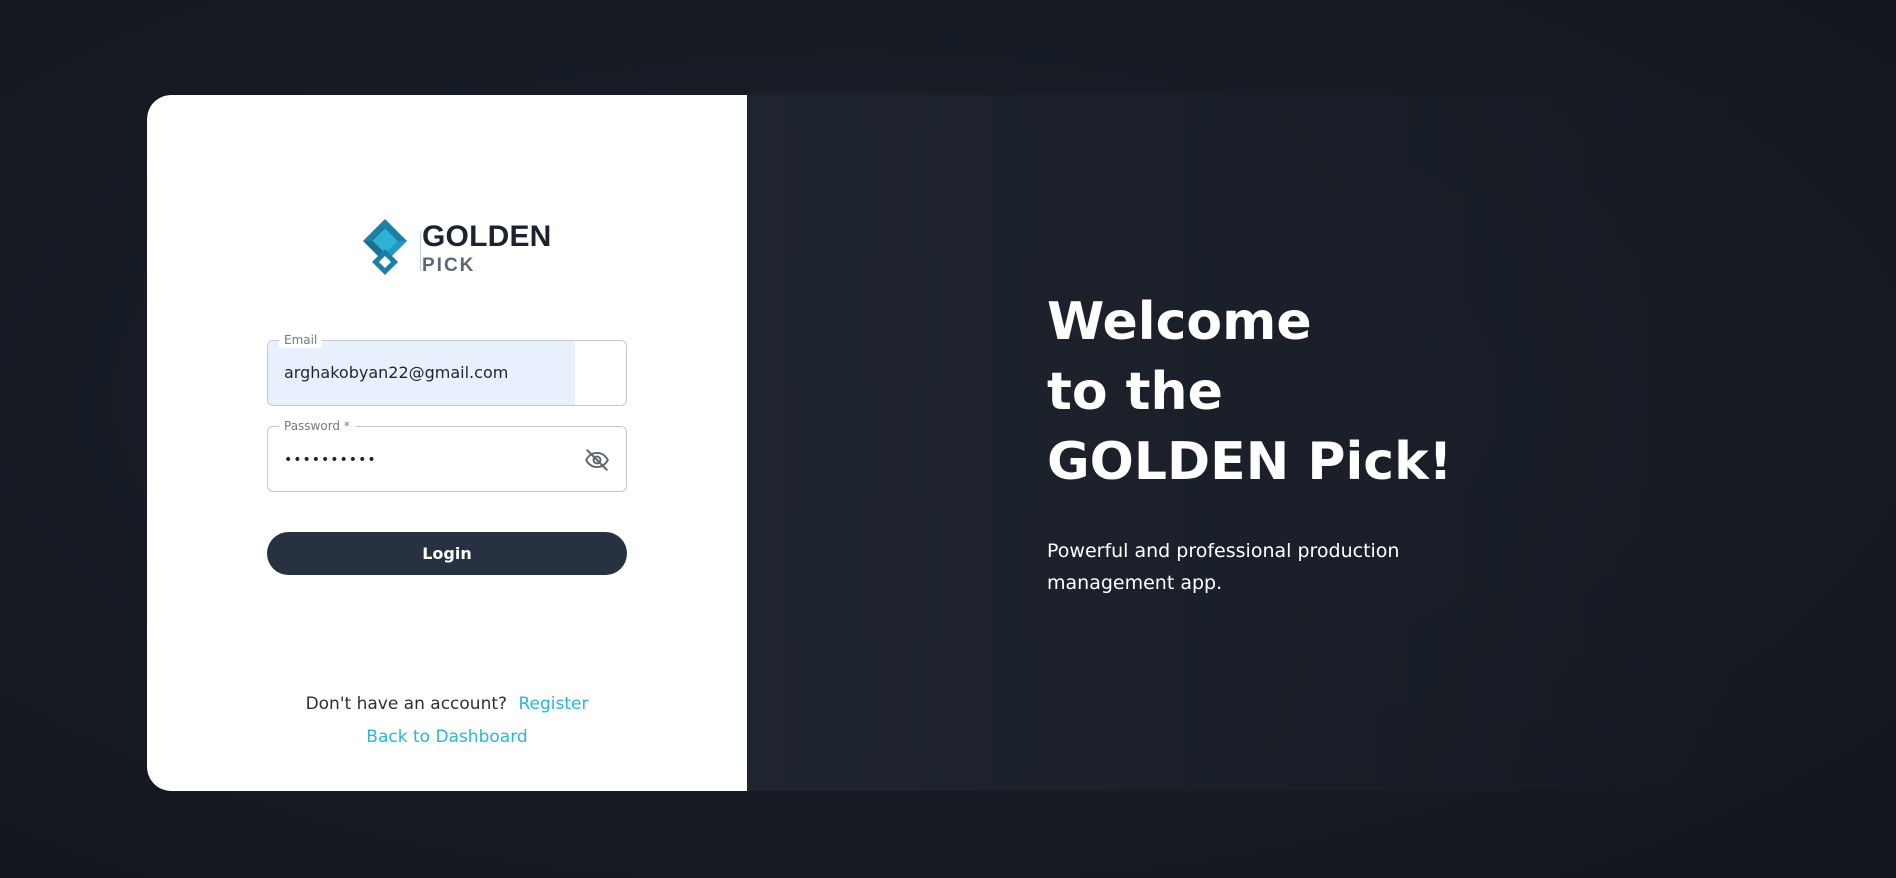 This screenshot has width=1896, height=878. I want to click on logo-text: GOLDEN PICK, so click(487, 247).